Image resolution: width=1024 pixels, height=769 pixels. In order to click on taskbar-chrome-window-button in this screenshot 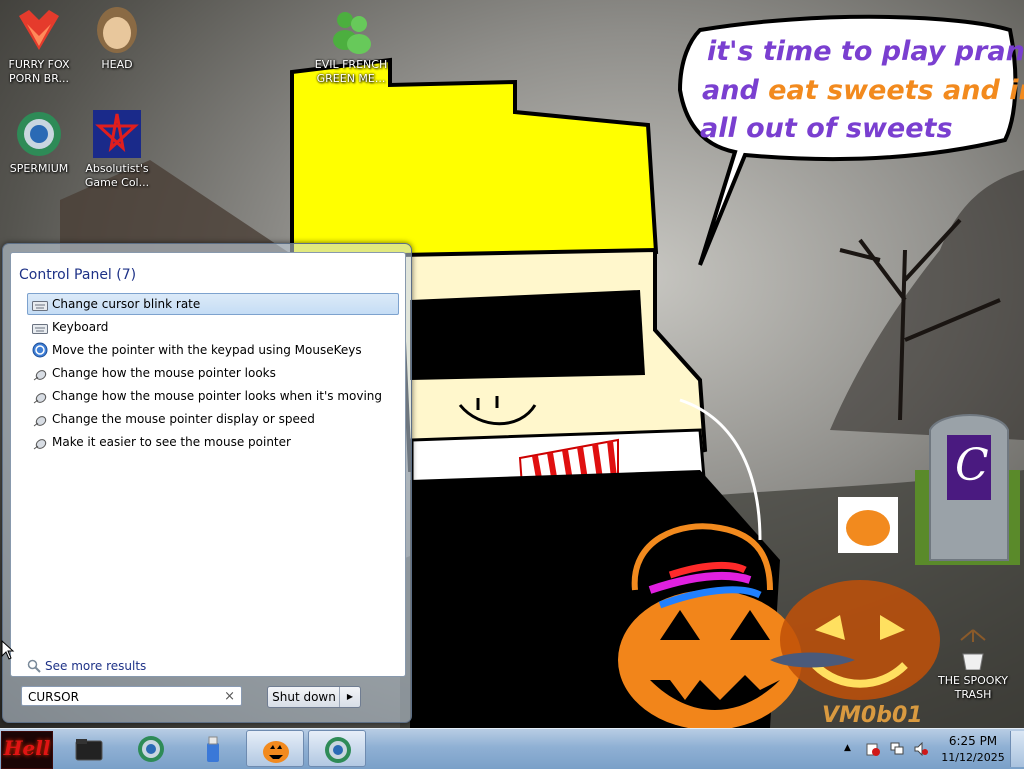, I will do `click(337, 748)`.